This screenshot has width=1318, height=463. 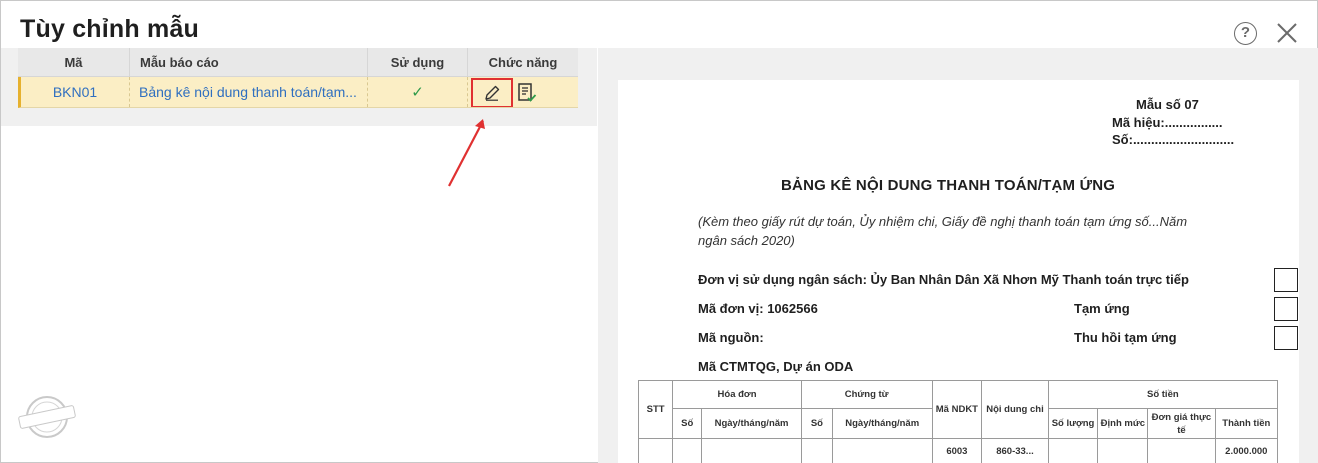 I want to click on help-circle-icon: ?, so click(x=1245, y=33).